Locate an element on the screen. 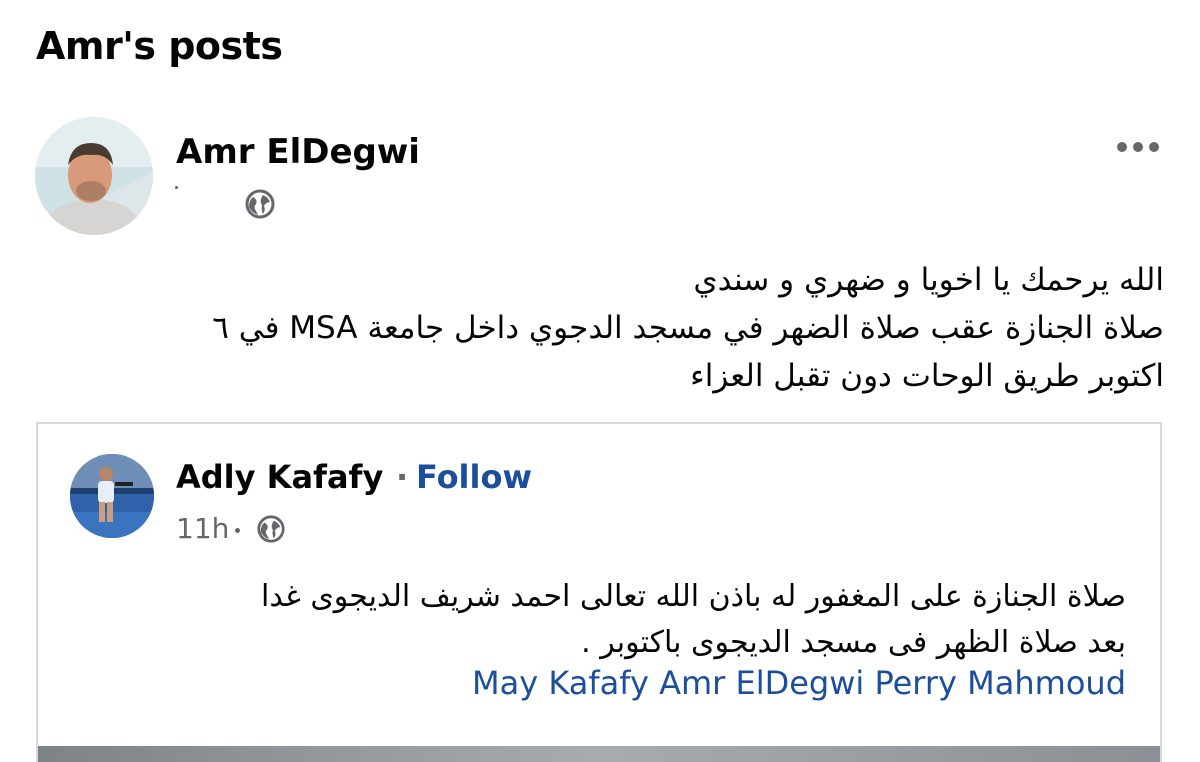  post-timestamp: 11h is located at coordinates (202, 528).